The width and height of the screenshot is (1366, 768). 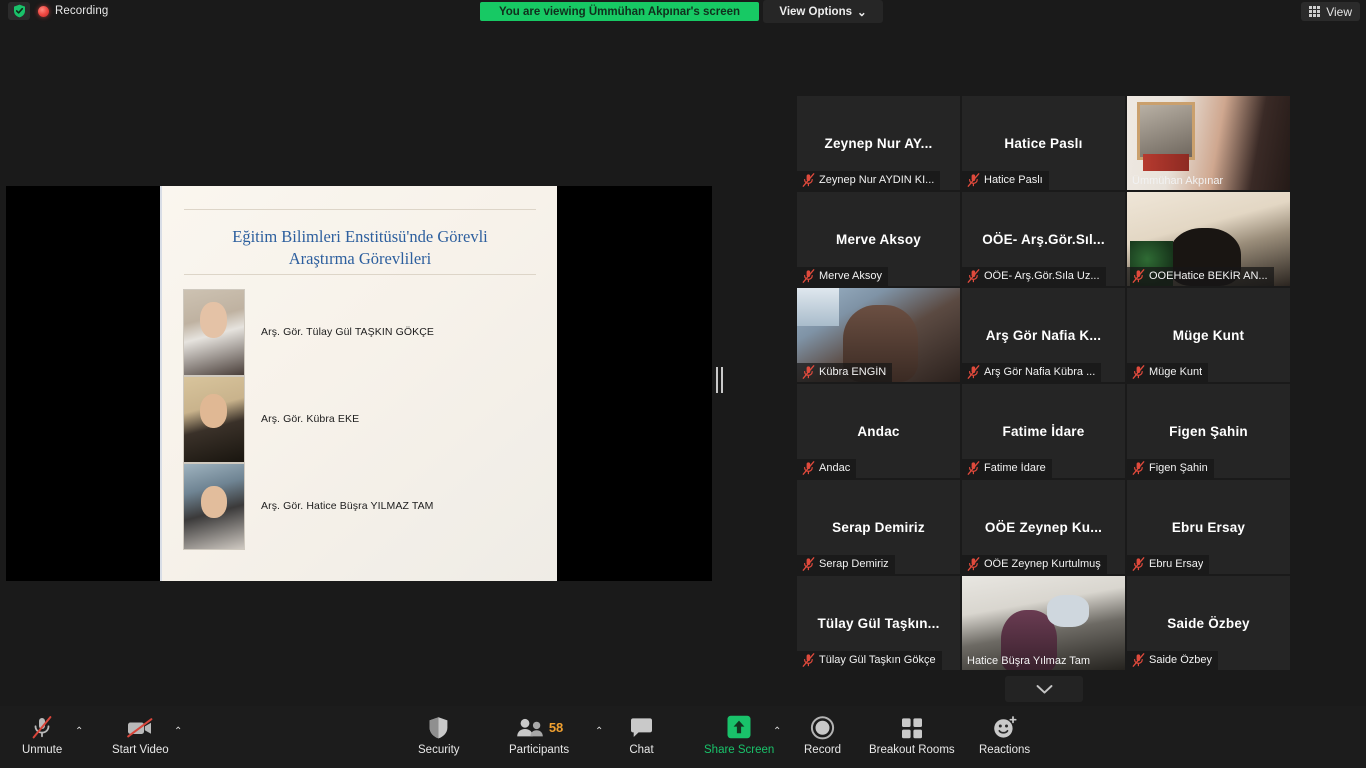 What do you see at coordinates (846, 564) in the screenshot?
I see `participant-name-bar: Serap Demiriz` at bounding box center [846, 564].